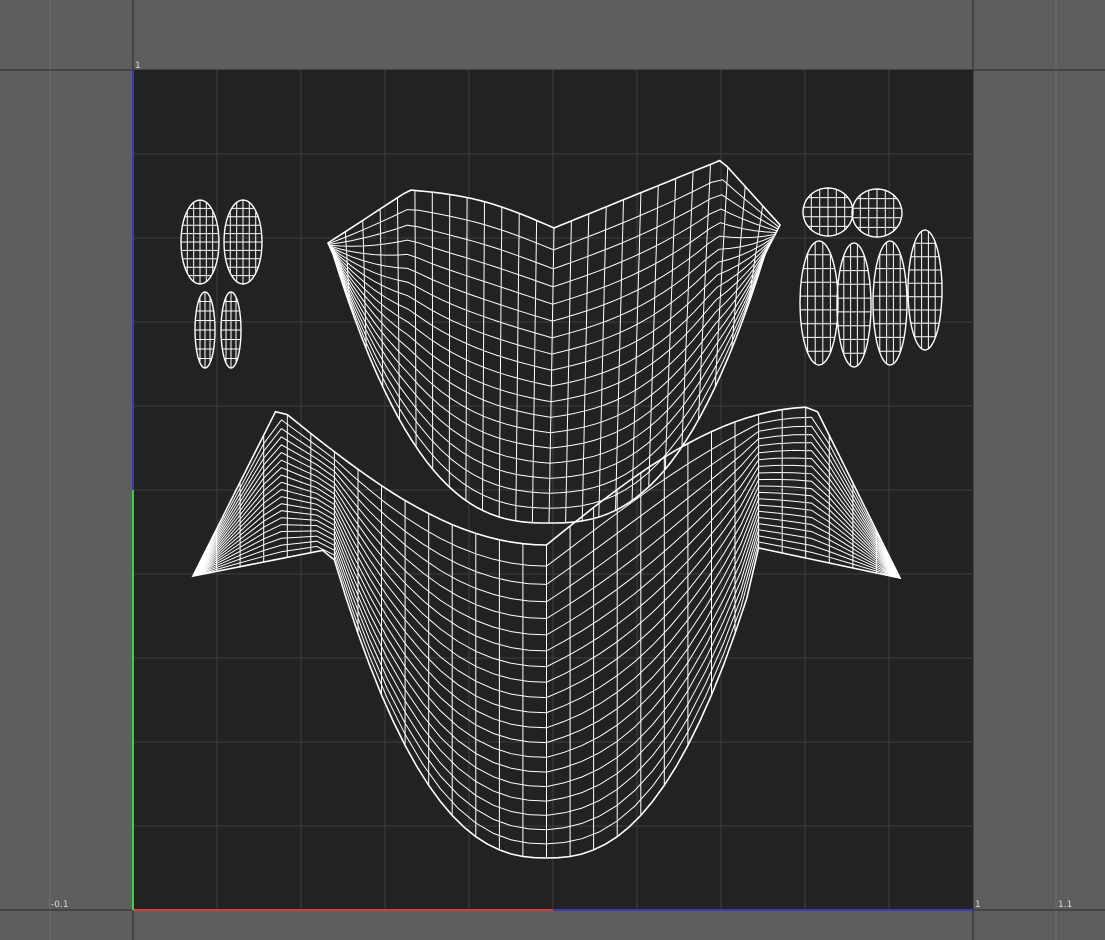 The width and height of the screenshot is (1105, 940). Describe the element at coordinates (60, 905) in the screenshot. I see `axis-label-neg-0-1: -0.1` at that location.